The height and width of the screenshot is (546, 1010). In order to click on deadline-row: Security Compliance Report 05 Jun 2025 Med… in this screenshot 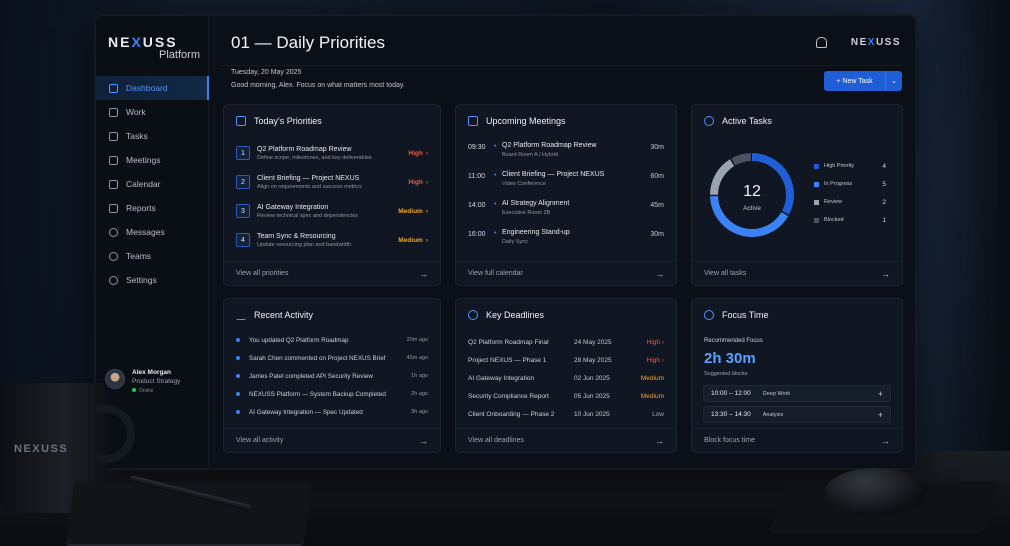, I will do `click(566, 396)`.